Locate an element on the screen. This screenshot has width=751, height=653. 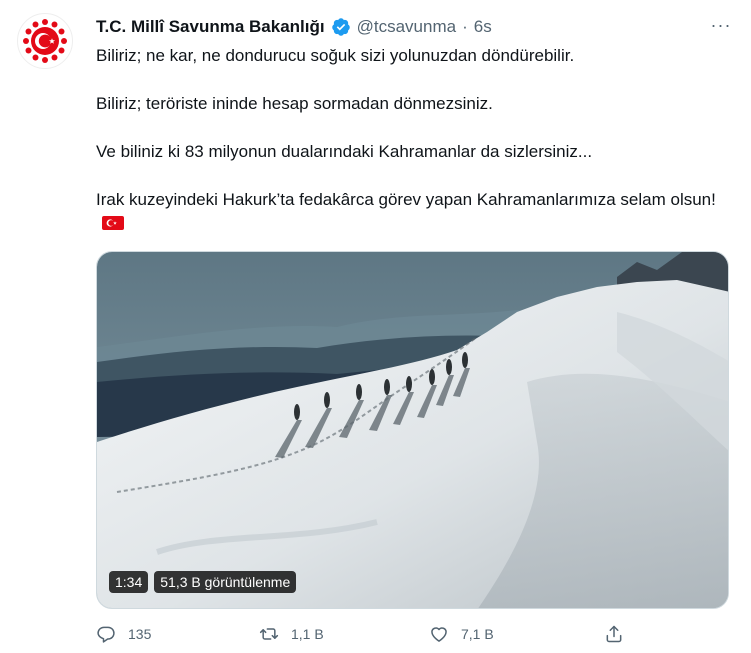
share-button is located at coordinates (614, 634).